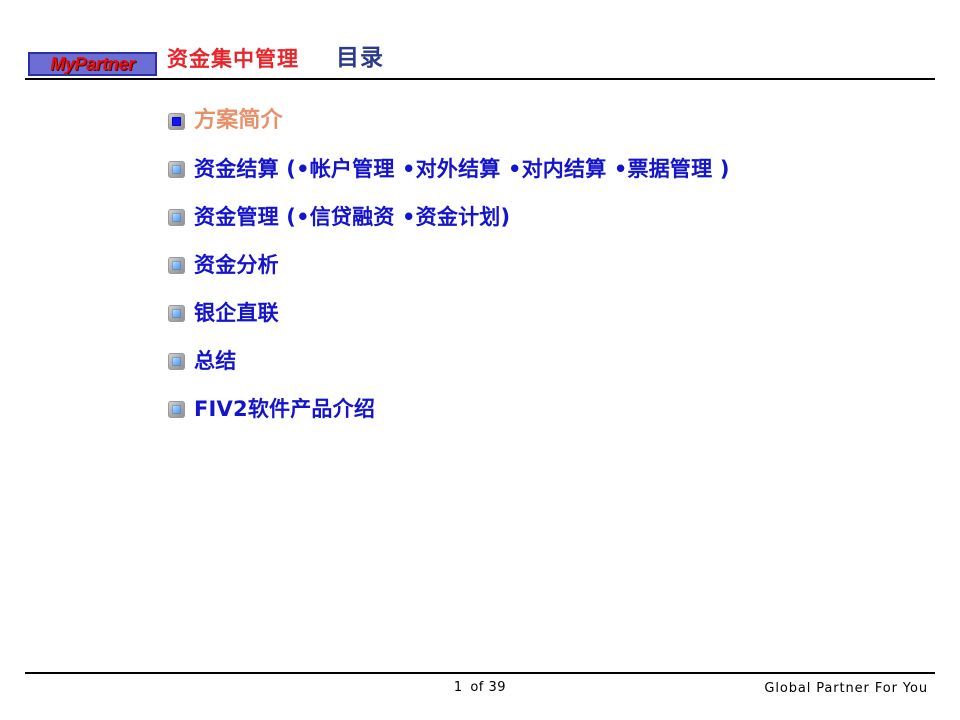 The height and width of the screenshot is (720, 960). Describe the element at coordinates (558, 418) in the screenshot. I see `toc-item-7: FIV2软件产品介绍` at that location.